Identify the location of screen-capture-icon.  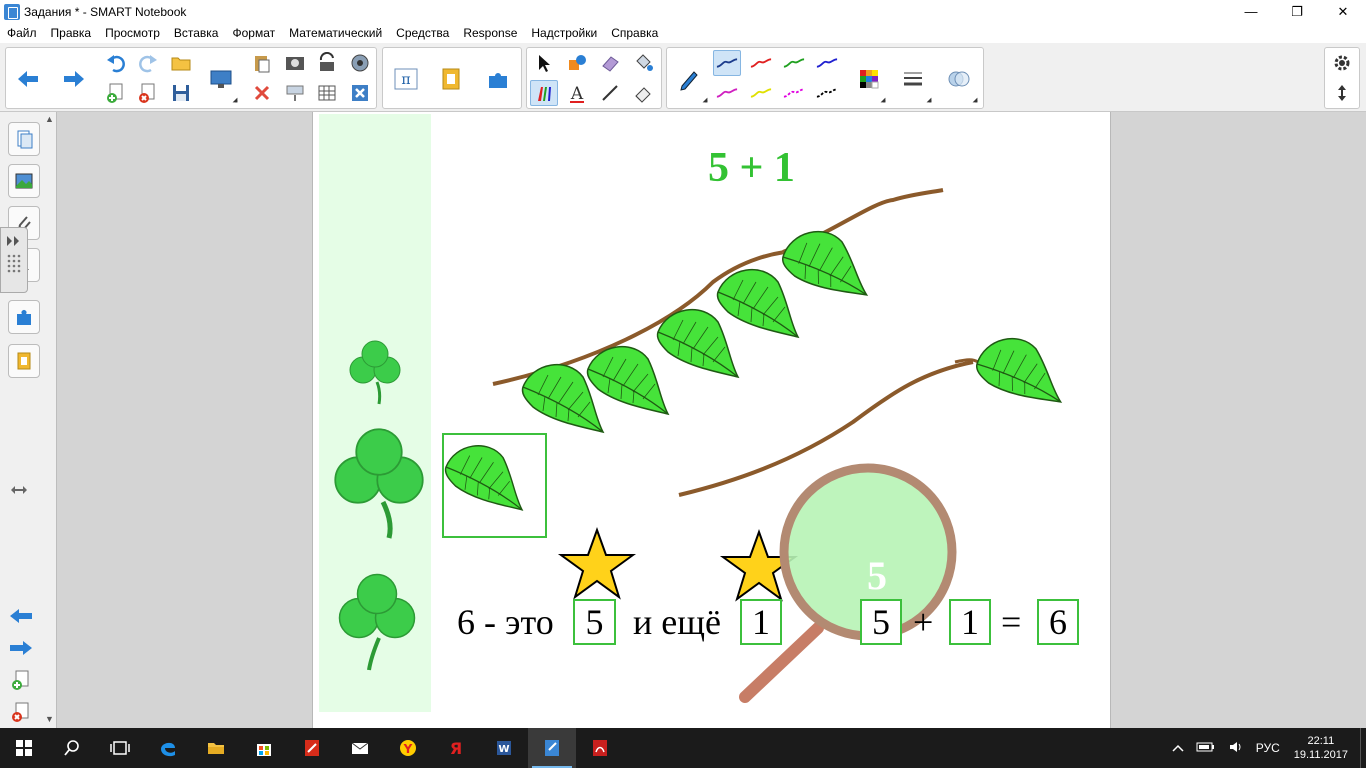
(295, 63).